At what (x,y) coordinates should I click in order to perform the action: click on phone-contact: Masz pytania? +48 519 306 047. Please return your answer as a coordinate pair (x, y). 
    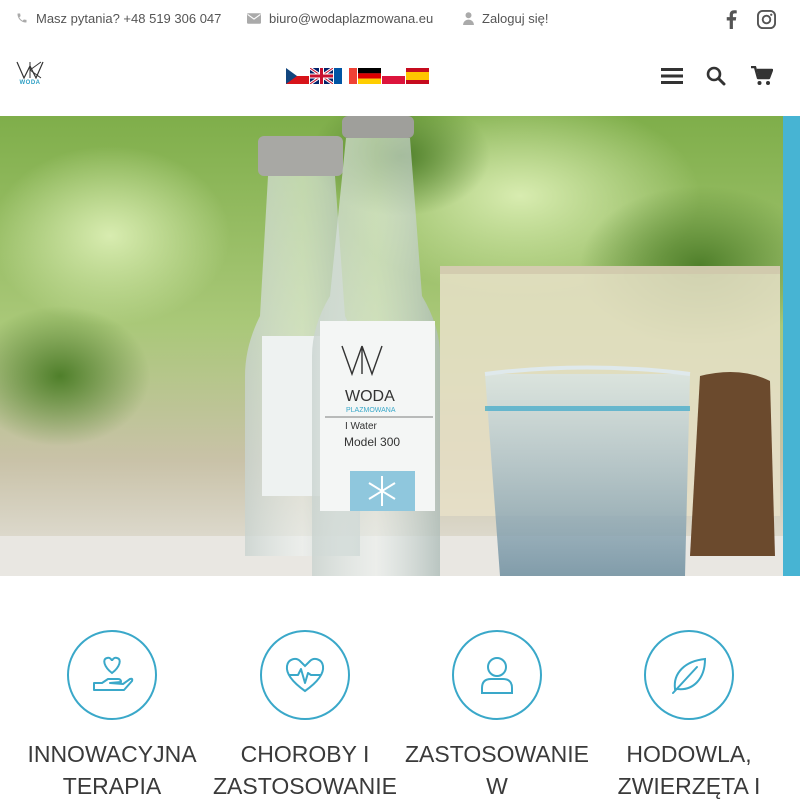
    Looking at the image, I should click on (118, 18).